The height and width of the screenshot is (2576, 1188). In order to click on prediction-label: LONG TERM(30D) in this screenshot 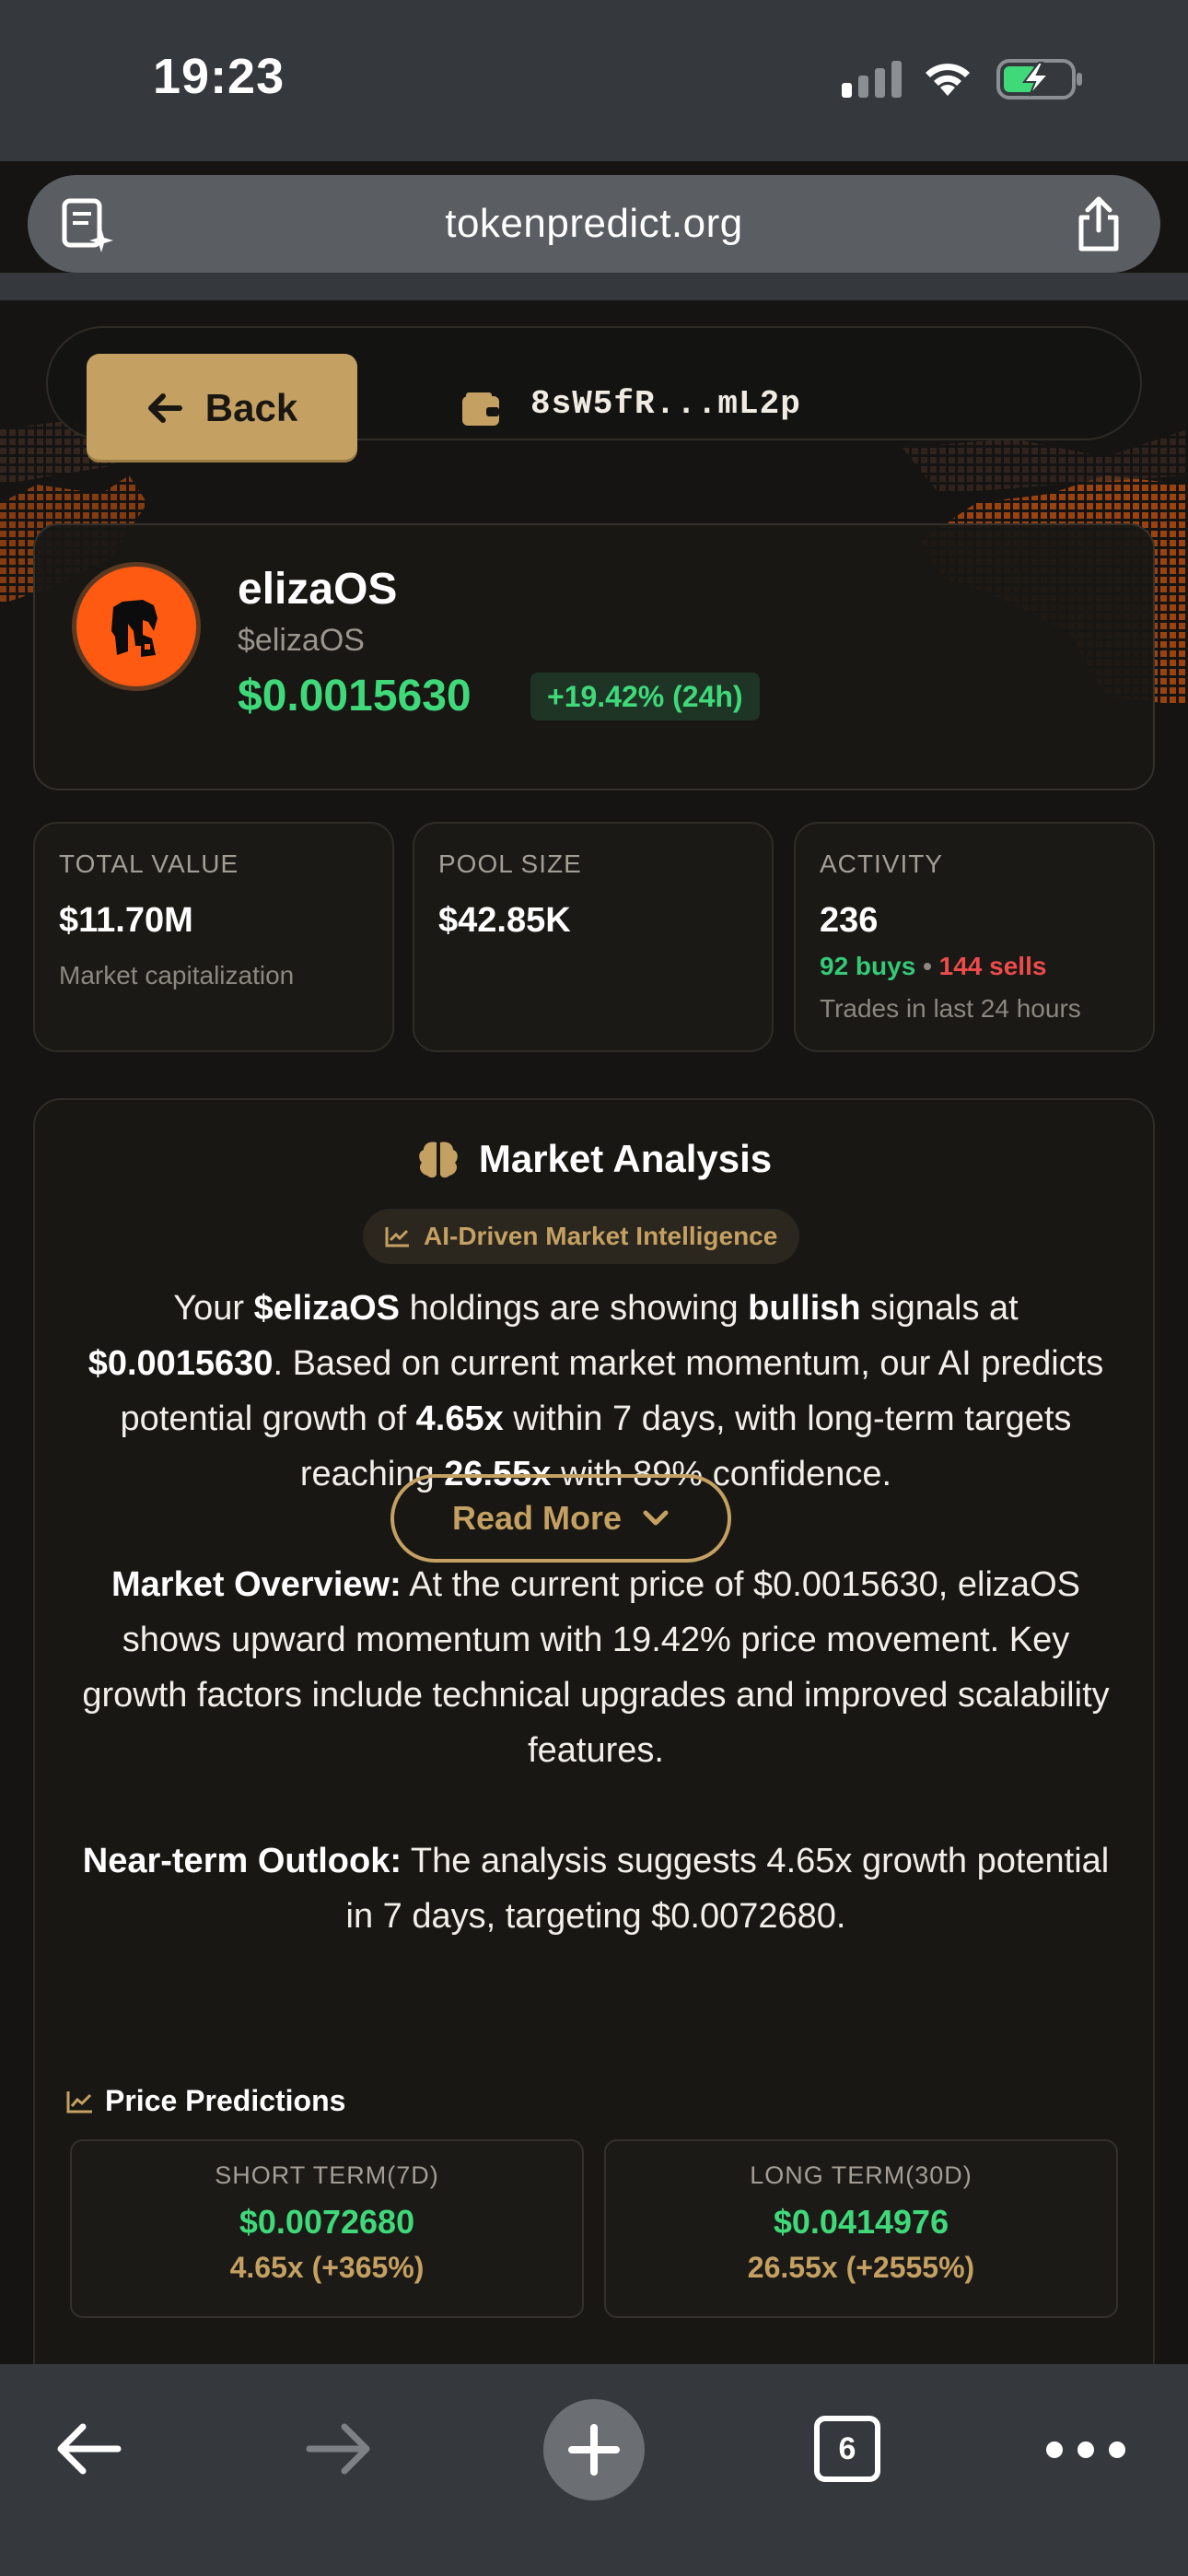, I will do `click(861, 2175)`.